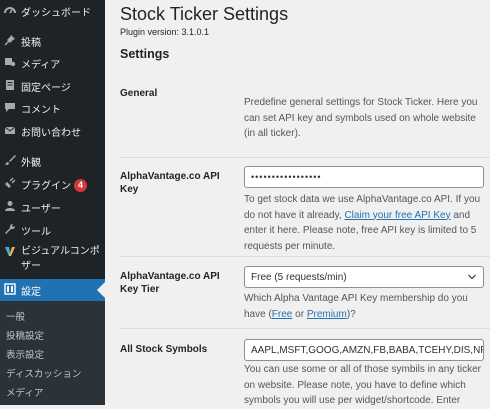 The image size is (490, 409). What do you see at coordinates (25, 335) in the screenshot?
I see `submenu-writing: 投稿設定` at bounding box center [25, 335].